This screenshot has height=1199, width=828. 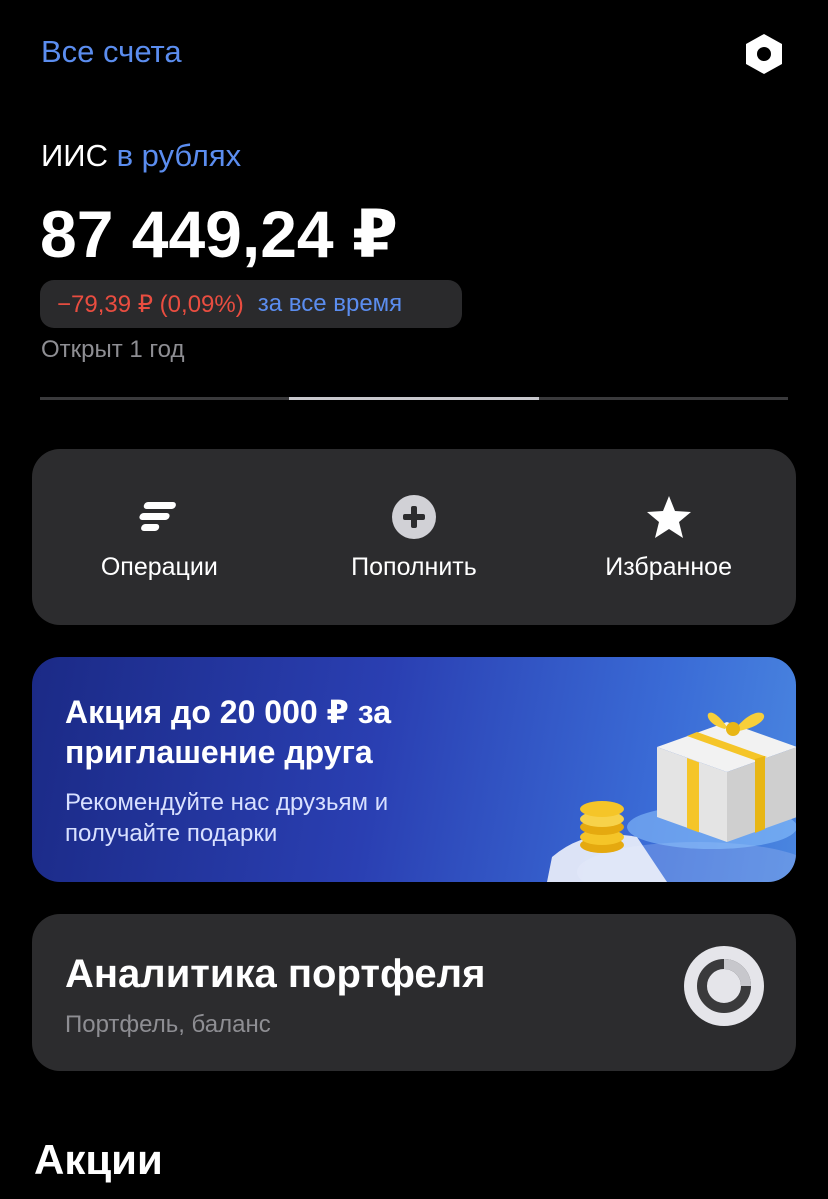 I want to click on promo-title: Акция до 20 000 ₽ за приглашение друга, so click(x=228, y=732).